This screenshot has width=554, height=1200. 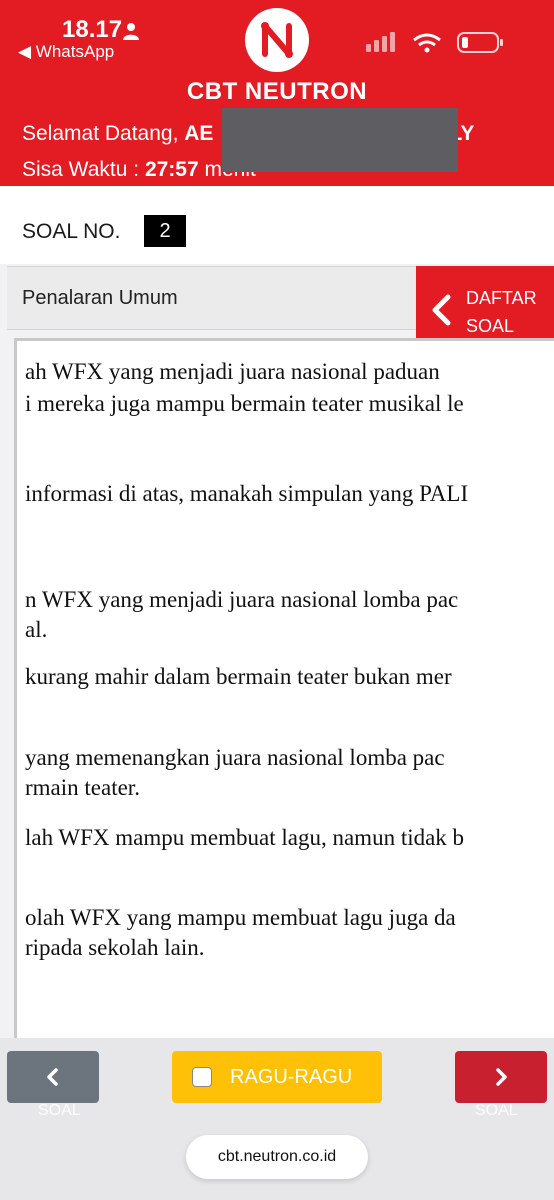 I want to click on next-question-button, so click(x=501, y=1077).